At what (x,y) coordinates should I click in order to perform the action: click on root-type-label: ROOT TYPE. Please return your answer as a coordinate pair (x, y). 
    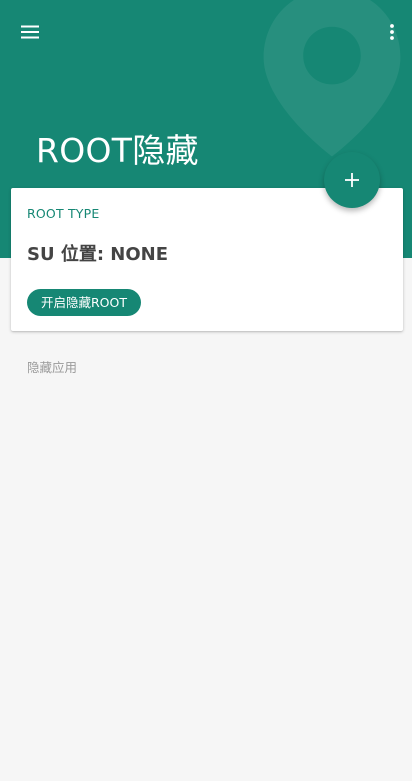
    Looking at the image, I should click on (63, 213).